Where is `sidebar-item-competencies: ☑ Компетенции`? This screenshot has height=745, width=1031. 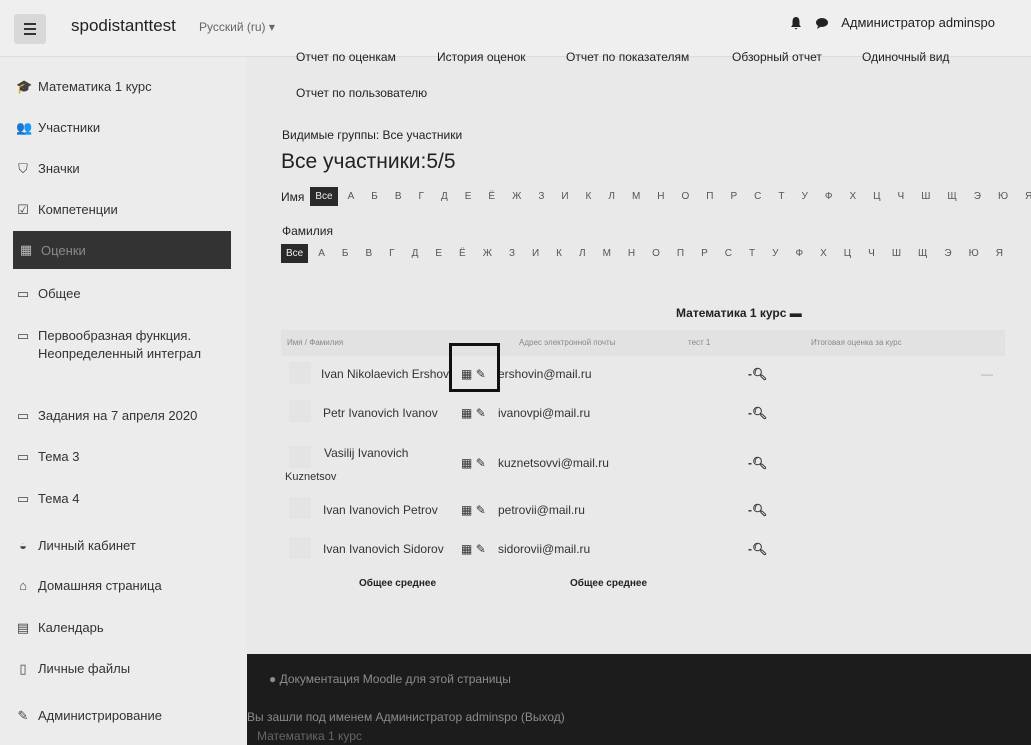
sidebar-item-competencies: ☑ Компетенции is located at coordinates (123, 210).